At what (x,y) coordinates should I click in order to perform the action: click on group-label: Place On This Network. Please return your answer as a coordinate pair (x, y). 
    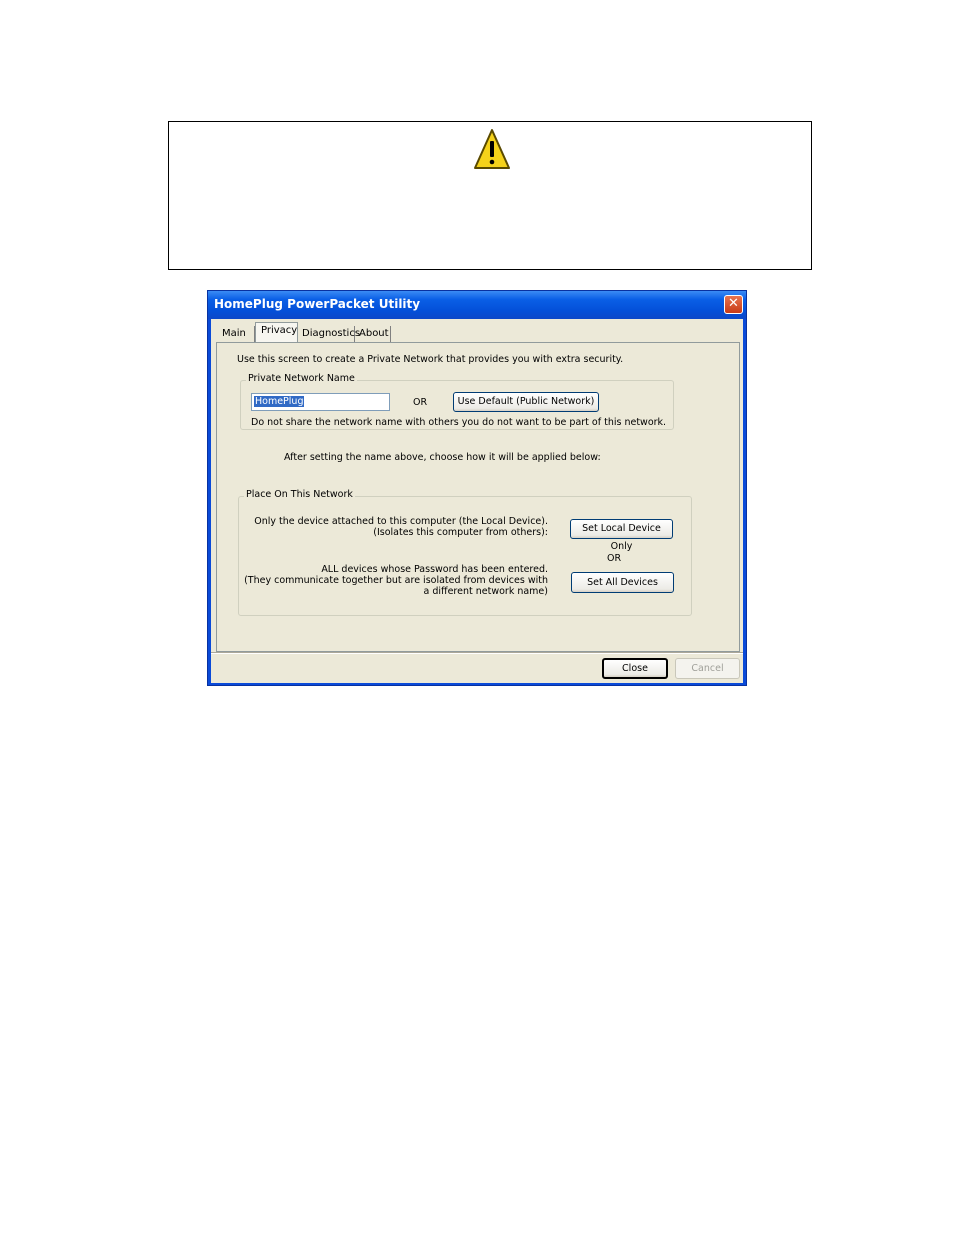
    Looking at the image, I should click on (299, 494).